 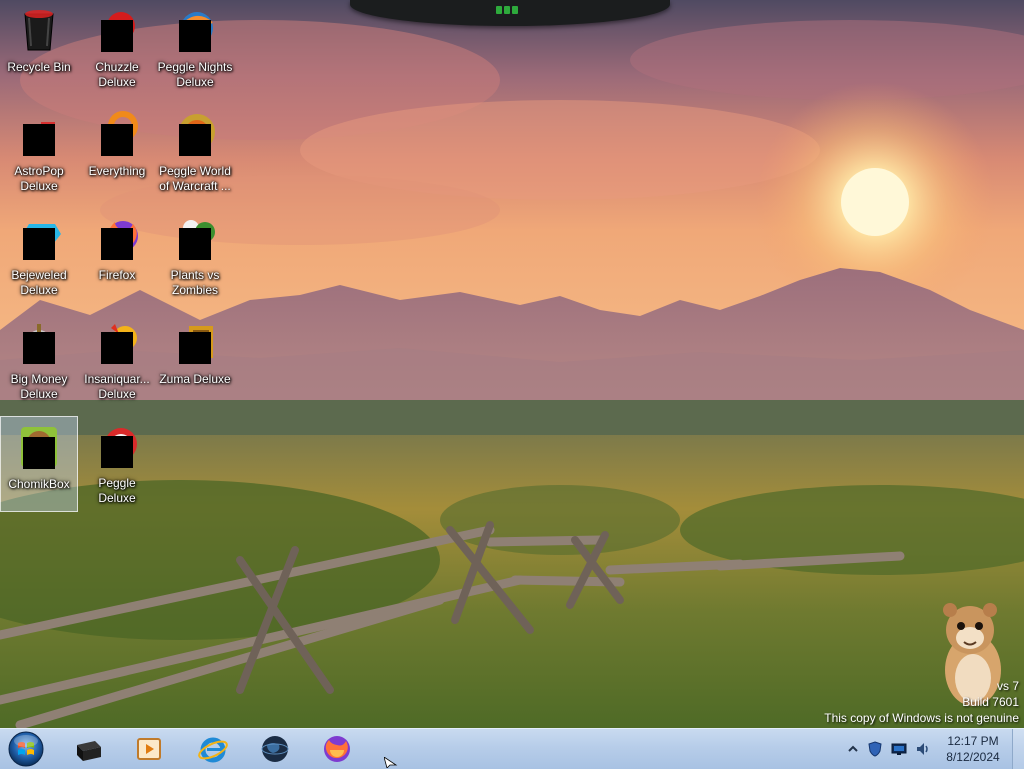 I want to click on plants-vs-zombies-icon, so click(x=195, y=238).